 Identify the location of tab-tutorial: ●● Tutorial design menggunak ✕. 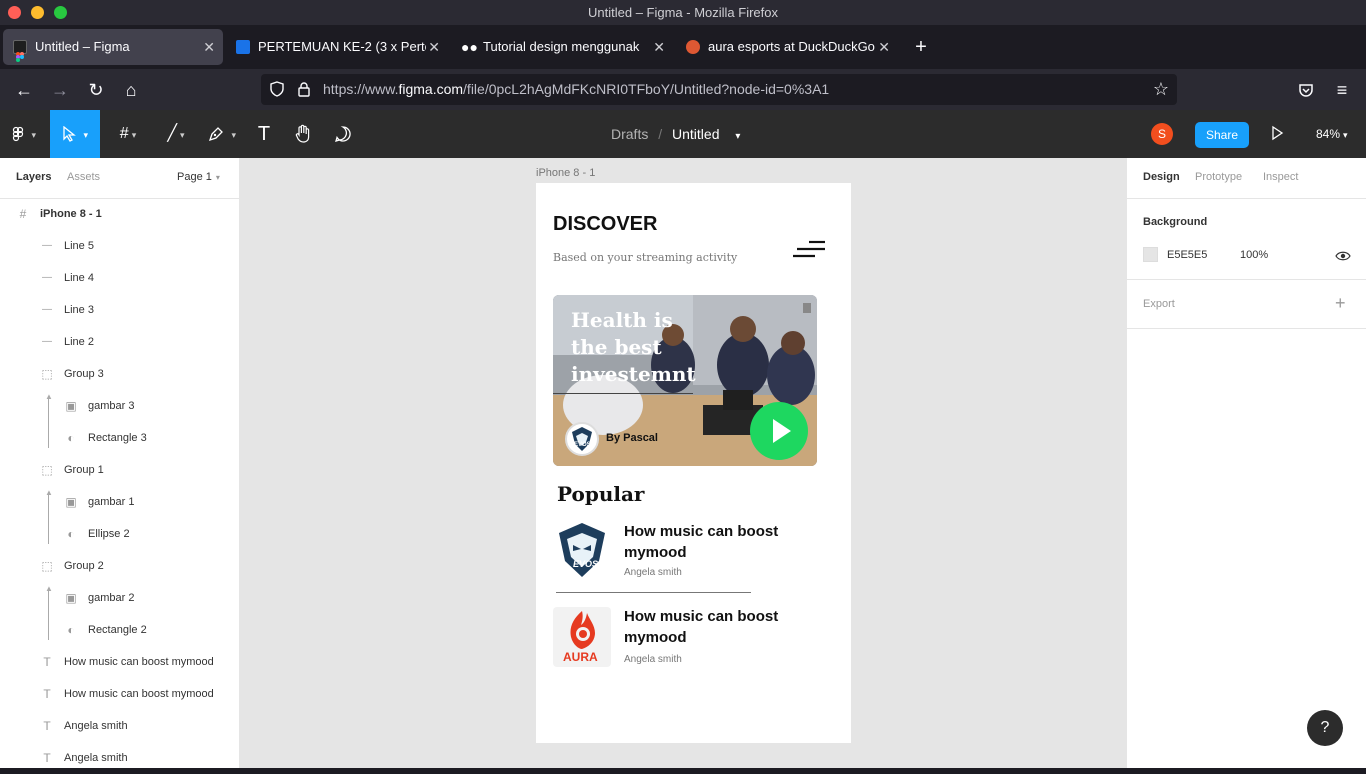
(562, 47).